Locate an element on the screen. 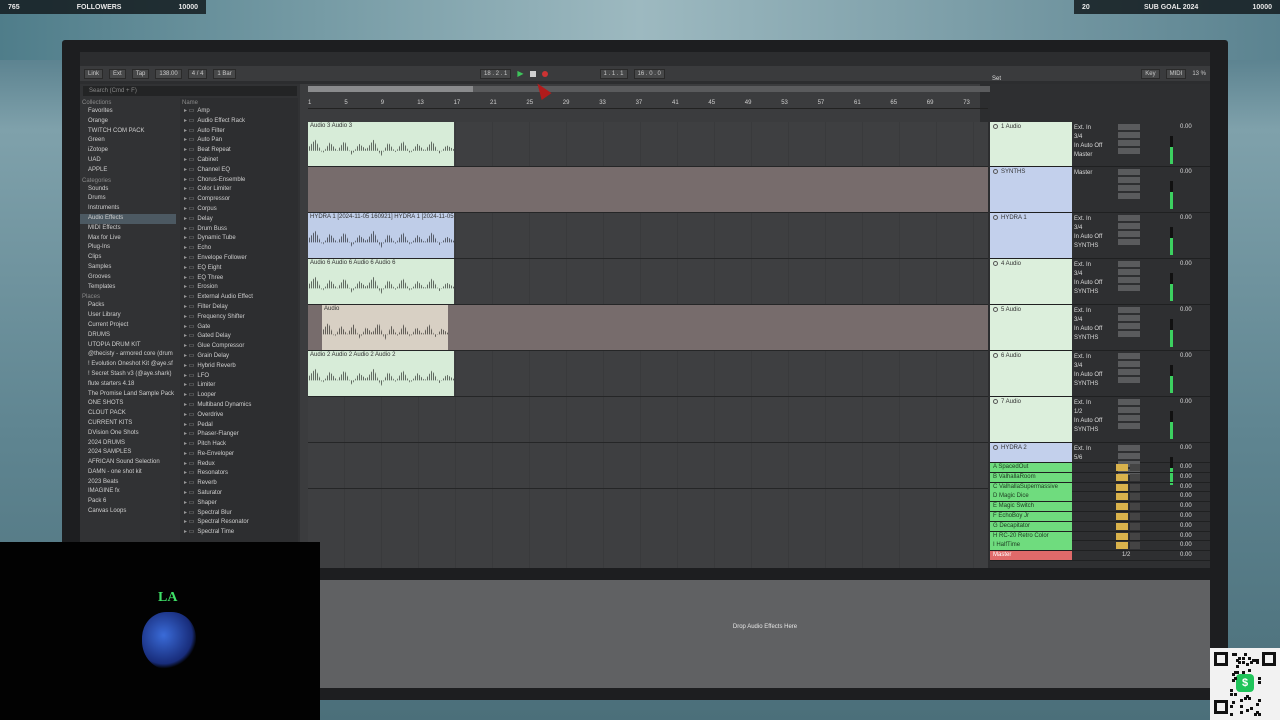 The width and height of the screenshot is (1280, 720). category-item: Drums is located at coordinates (128, 199).